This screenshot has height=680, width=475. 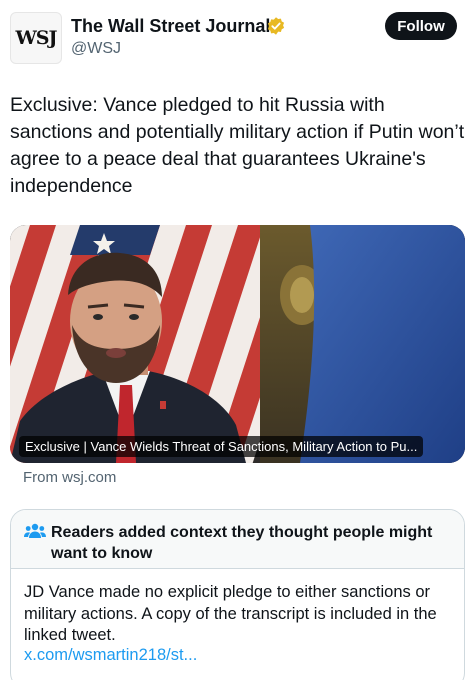 What do you see at coordinates (276, 26) in the screenshot?
I see `verified-badge-icon` at bounding box center [276, 26].